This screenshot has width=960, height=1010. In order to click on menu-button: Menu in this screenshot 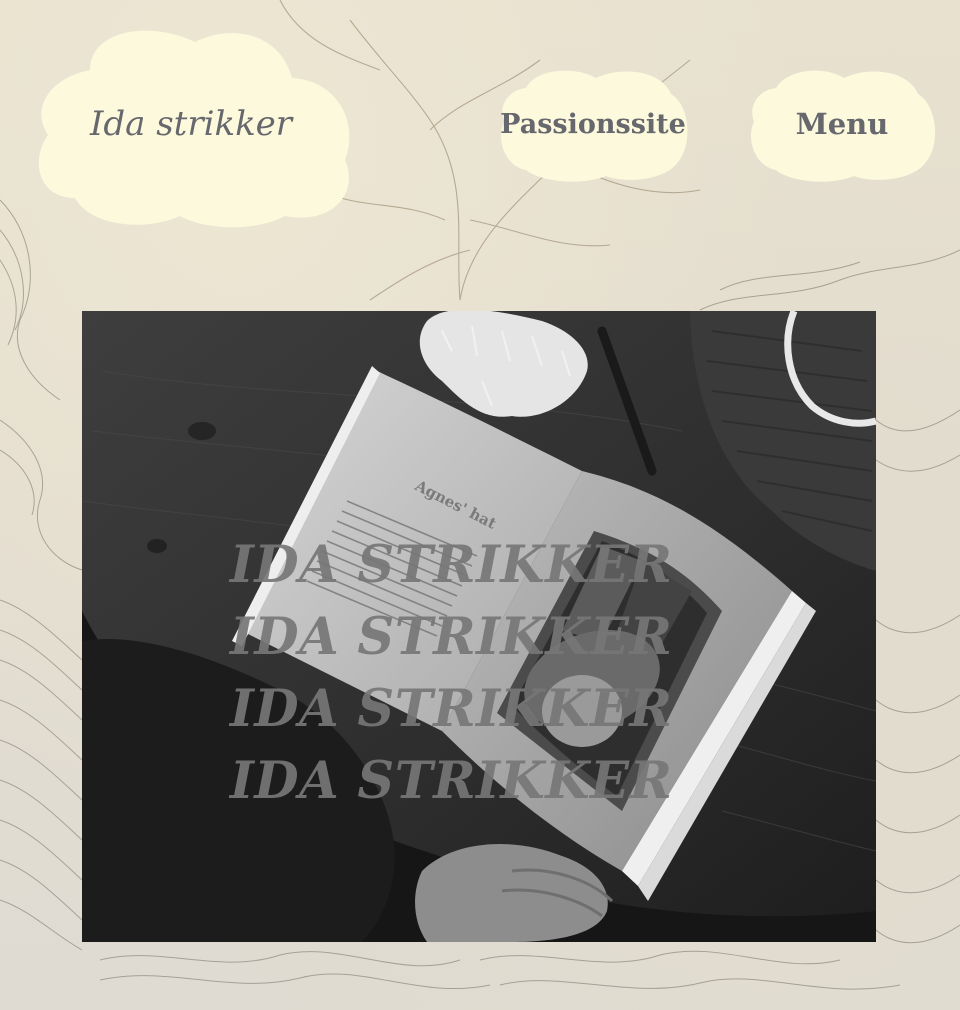, I will do `click(842, 124)`.